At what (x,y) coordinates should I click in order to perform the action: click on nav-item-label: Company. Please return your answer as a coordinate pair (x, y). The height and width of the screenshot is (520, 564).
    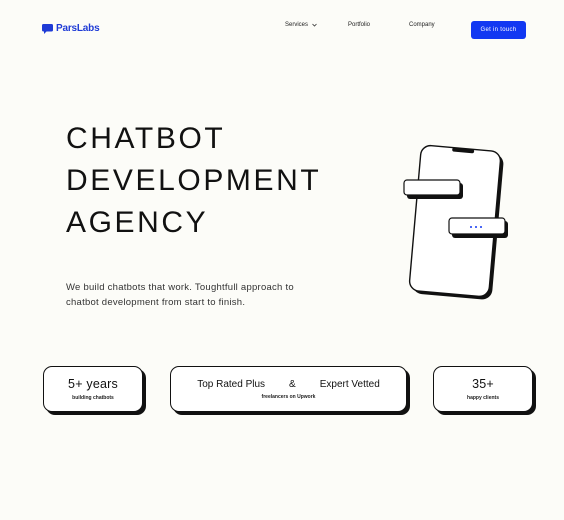
    Looking at the image, I should click on (422, 25).